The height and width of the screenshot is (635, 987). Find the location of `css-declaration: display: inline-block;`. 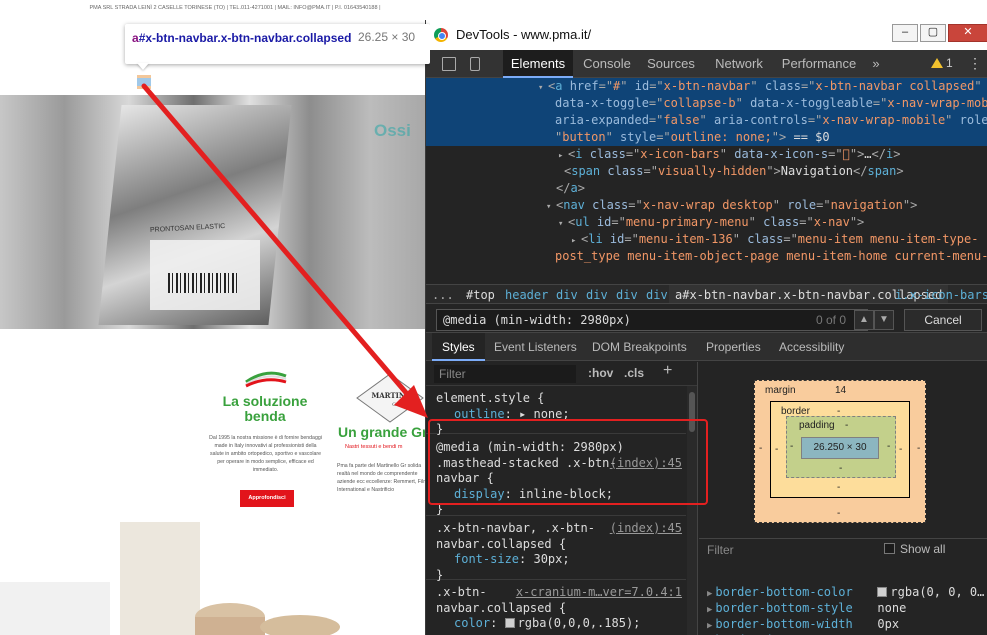

css-declaration: display: inline-block; is located at coordinates (556, 495).